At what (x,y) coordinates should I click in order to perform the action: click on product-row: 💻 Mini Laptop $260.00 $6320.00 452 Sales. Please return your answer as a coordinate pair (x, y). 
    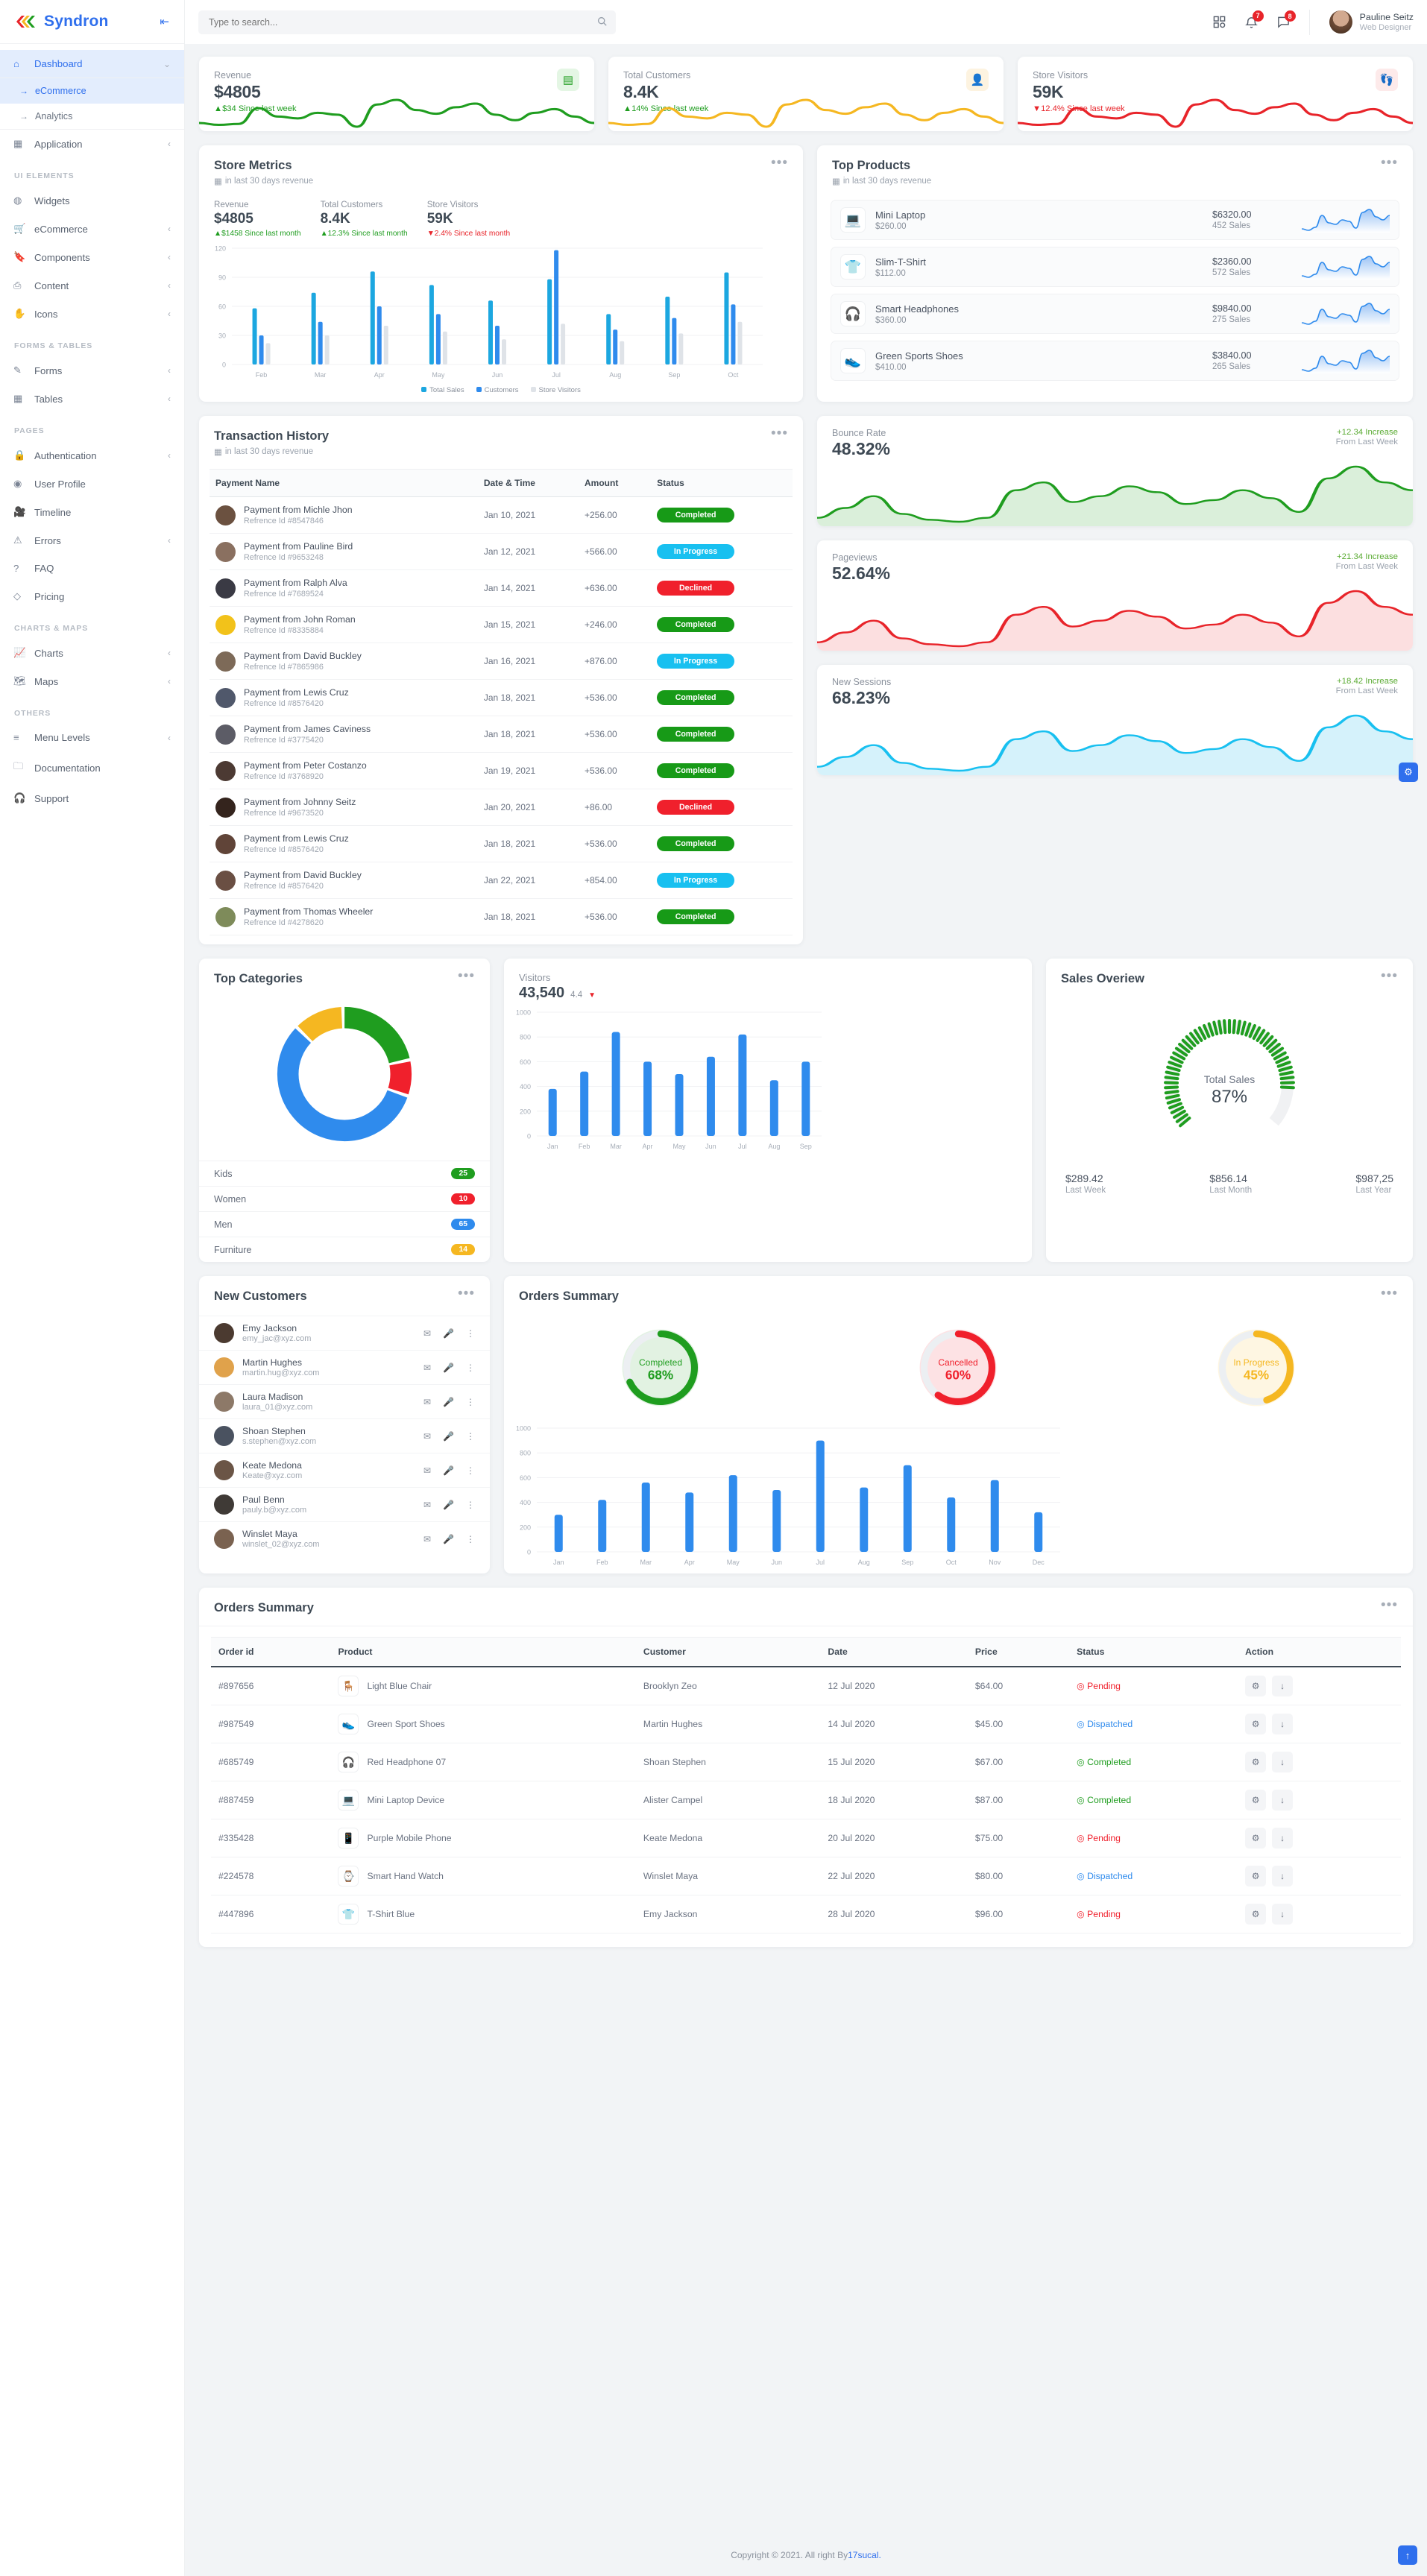
    Looking at the image, I should click on (1115, 220).